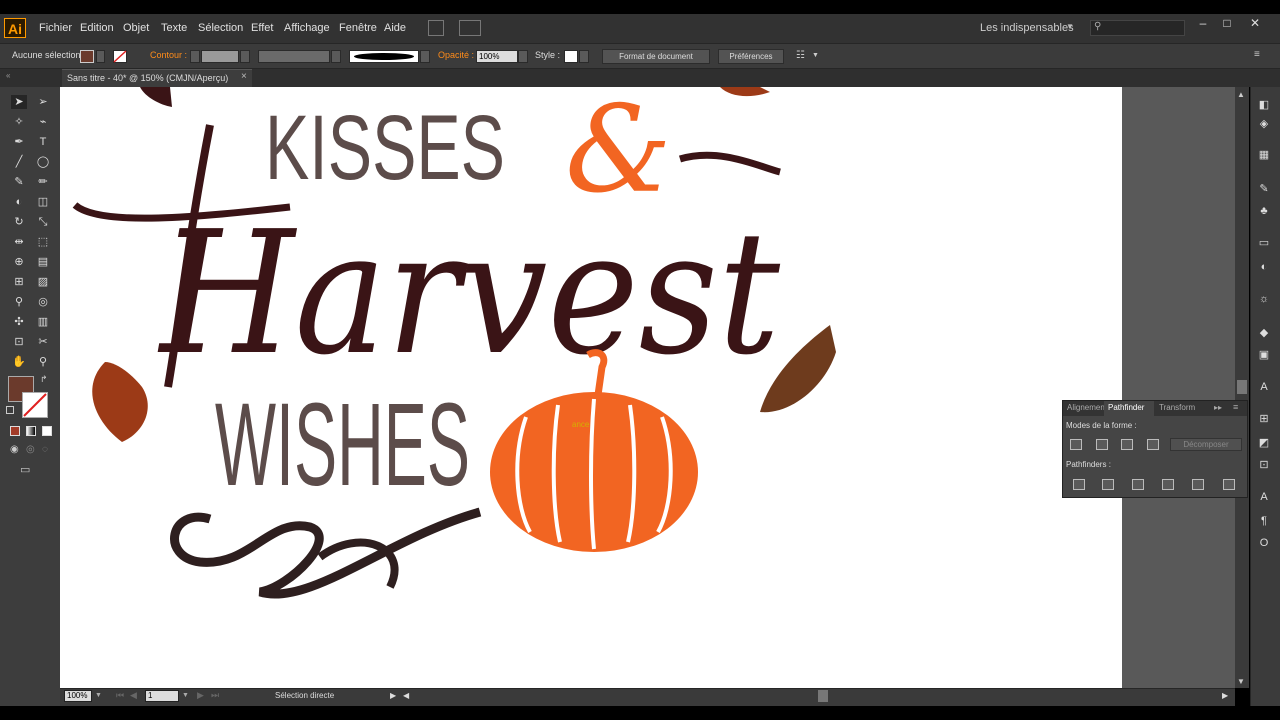 The width and height of the screenshot is (1280, 720). Describe the element at coordinates (43, 222) in the screenshot. I see `scale-tool-icon: ⤡` at that location.